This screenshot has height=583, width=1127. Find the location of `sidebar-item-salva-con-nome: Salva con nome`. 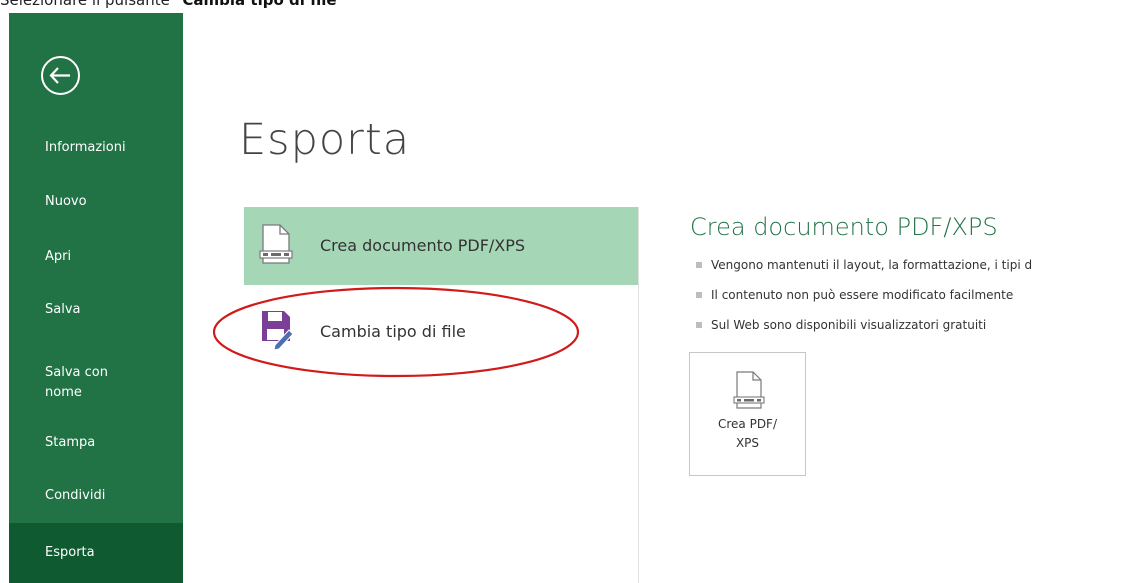

sidebar-item-salva-con-nome: Salva con nome is located at coordinates (96, 383).